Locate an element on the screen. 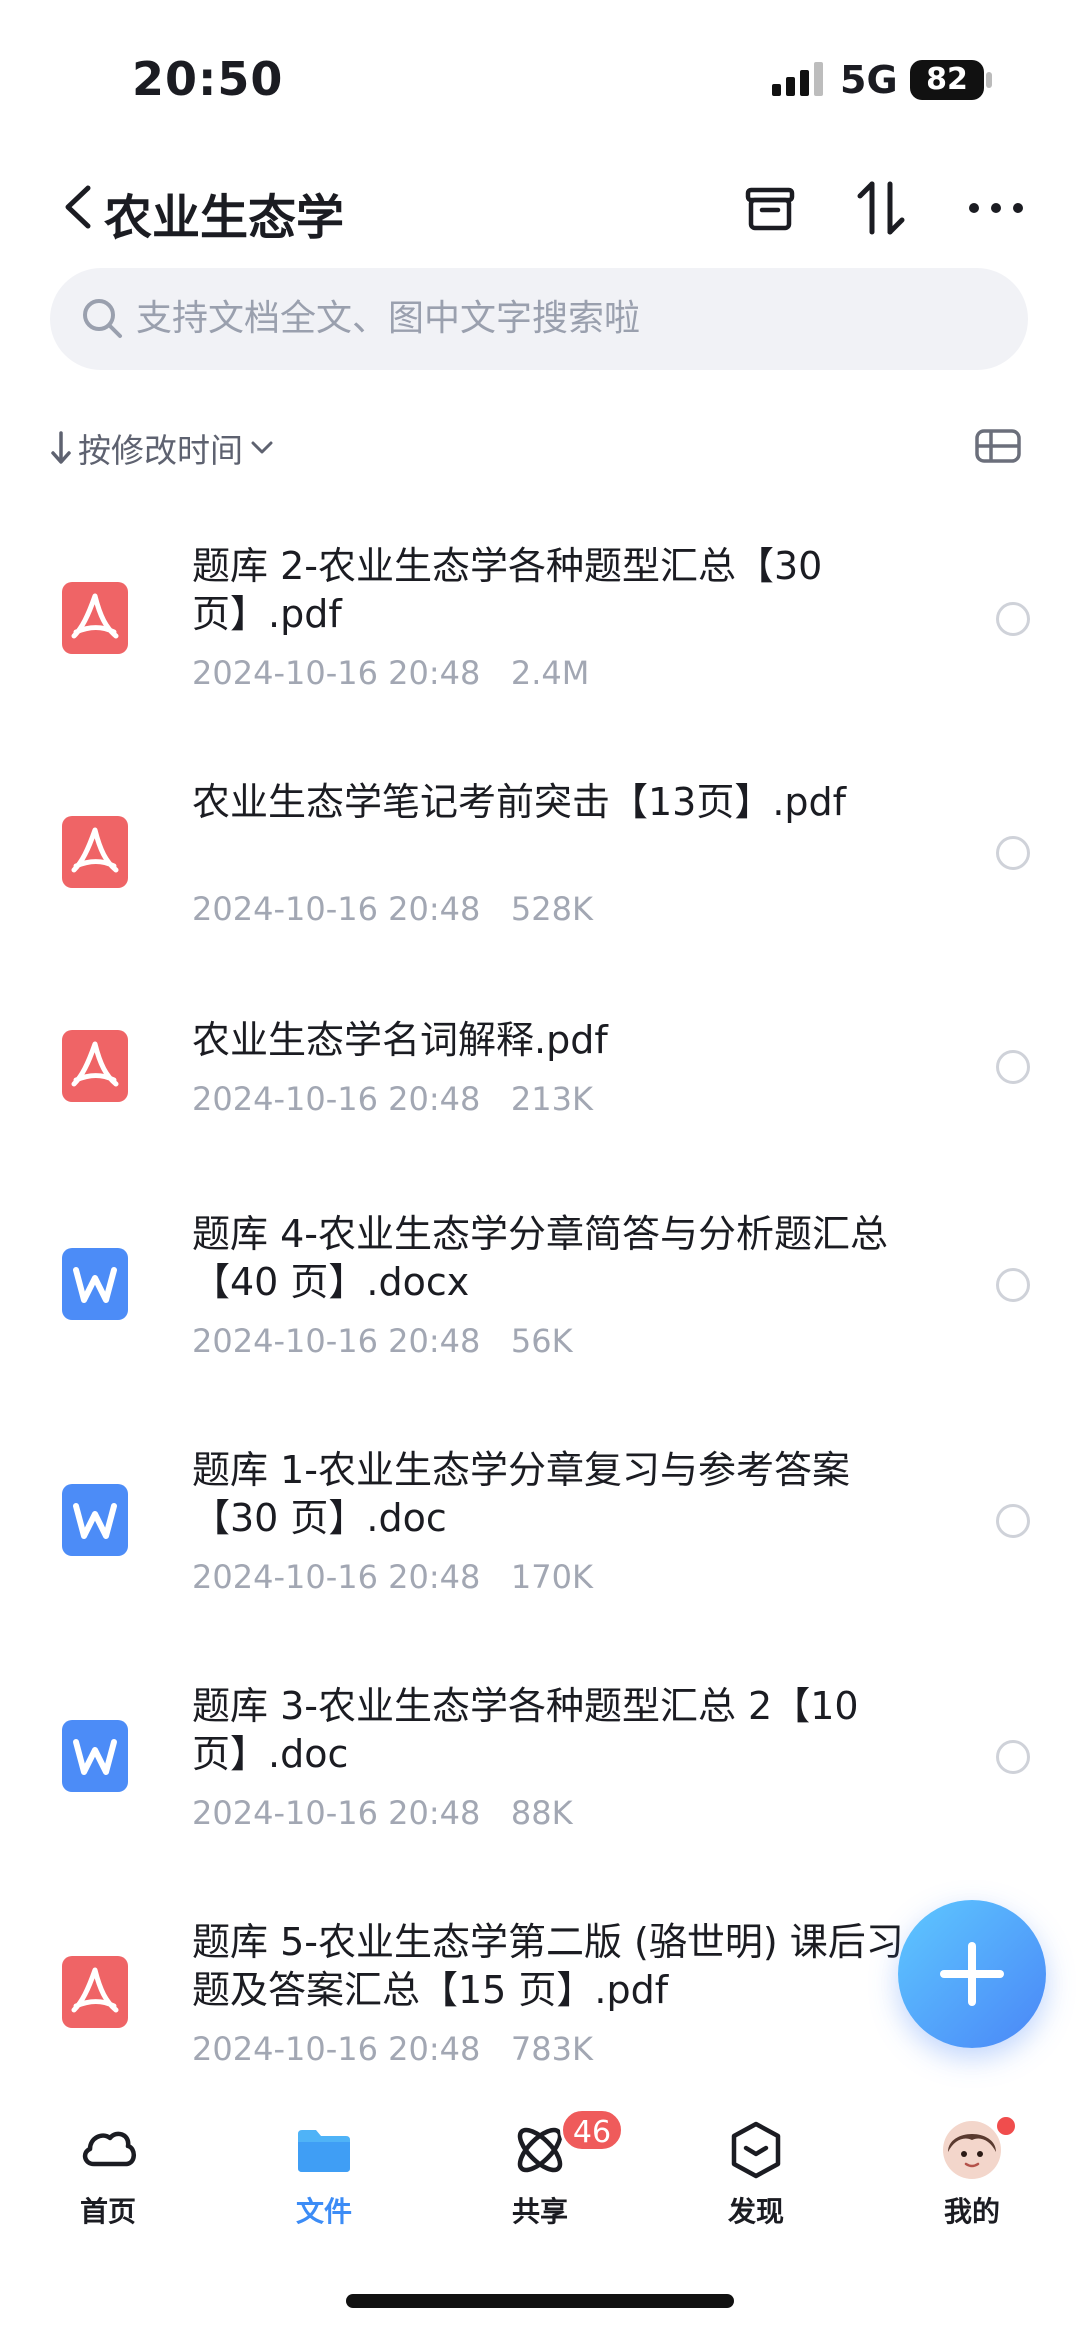 The width and height of the screenshot is (1080, 2341). add-button is located at coordinates (972, 1974).